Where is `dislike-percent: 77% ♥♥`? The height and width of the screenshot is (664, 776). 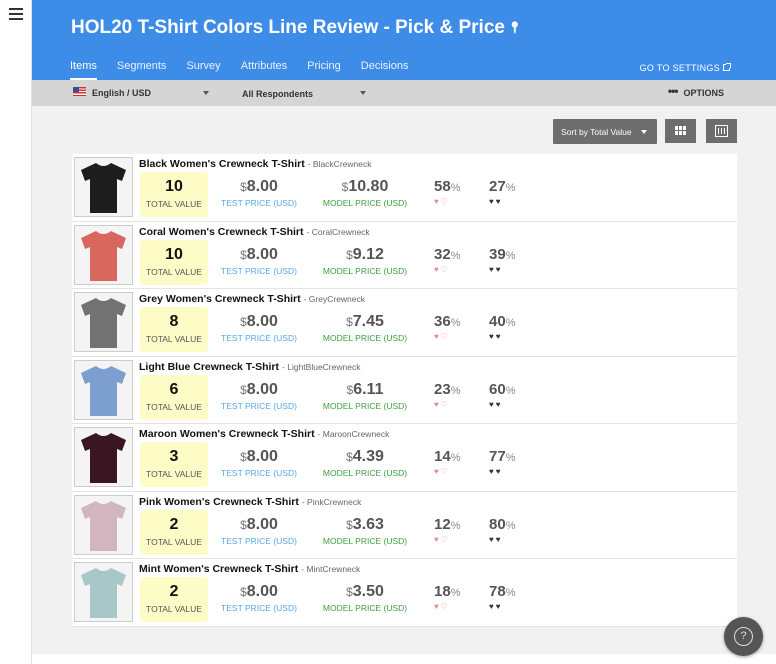
dislike-percent: 77% ♥♥ is located at coordinates (509, 462).